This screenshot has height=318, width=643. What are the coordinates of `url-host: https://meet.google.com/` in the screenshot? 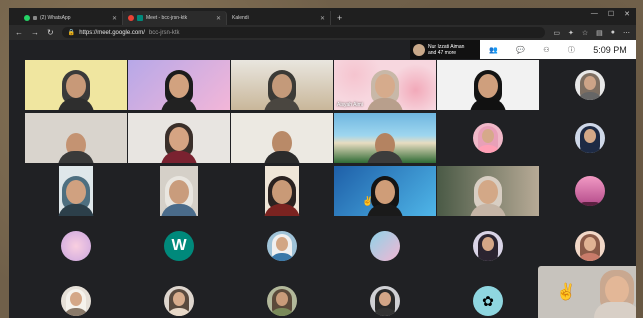 It's located at (112, 32).